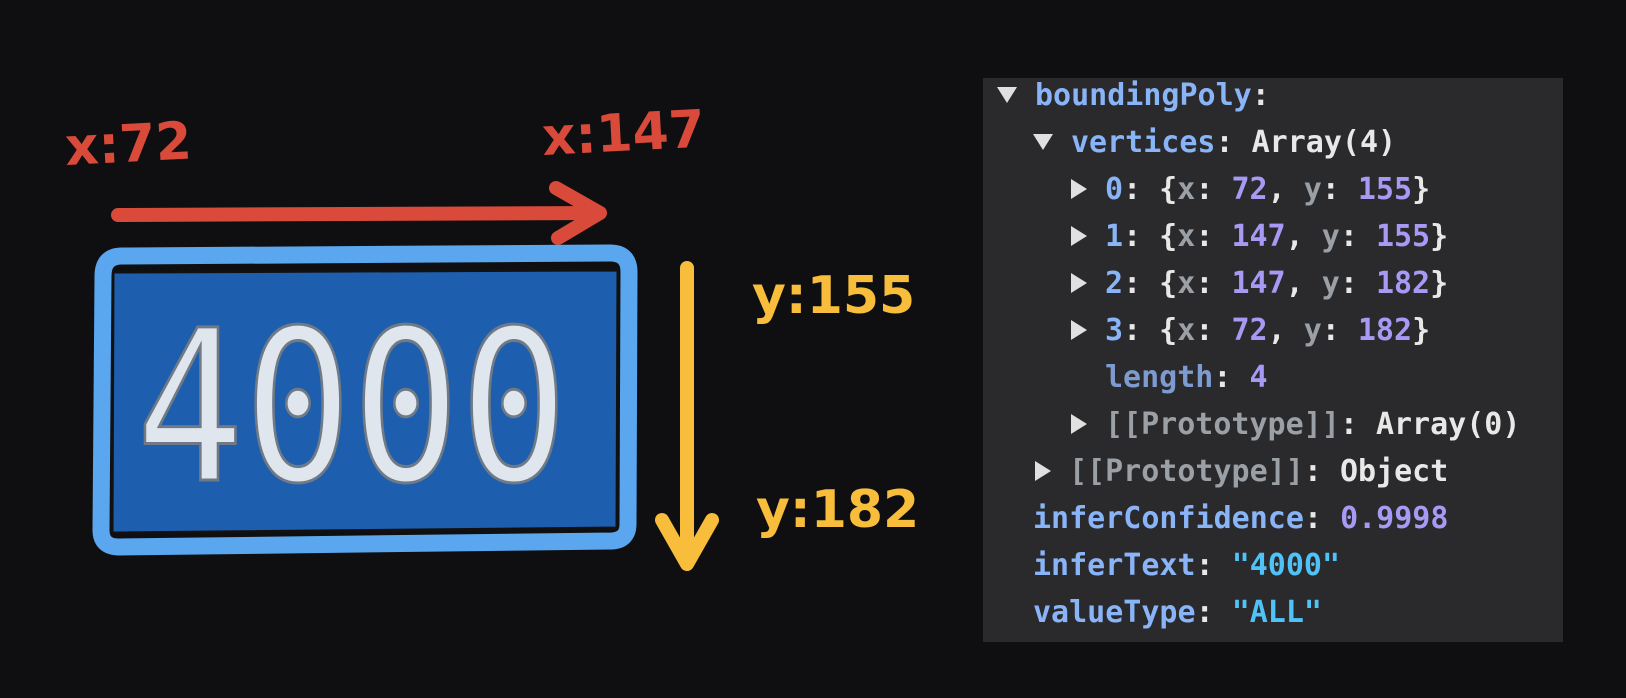 Image resolution: width=1626 pixels, height=698 pixels. What do you see at coordinates (1114, 236) in the screenshot?
I see `vertex-index: 1` at bounding box center [1114, 236].